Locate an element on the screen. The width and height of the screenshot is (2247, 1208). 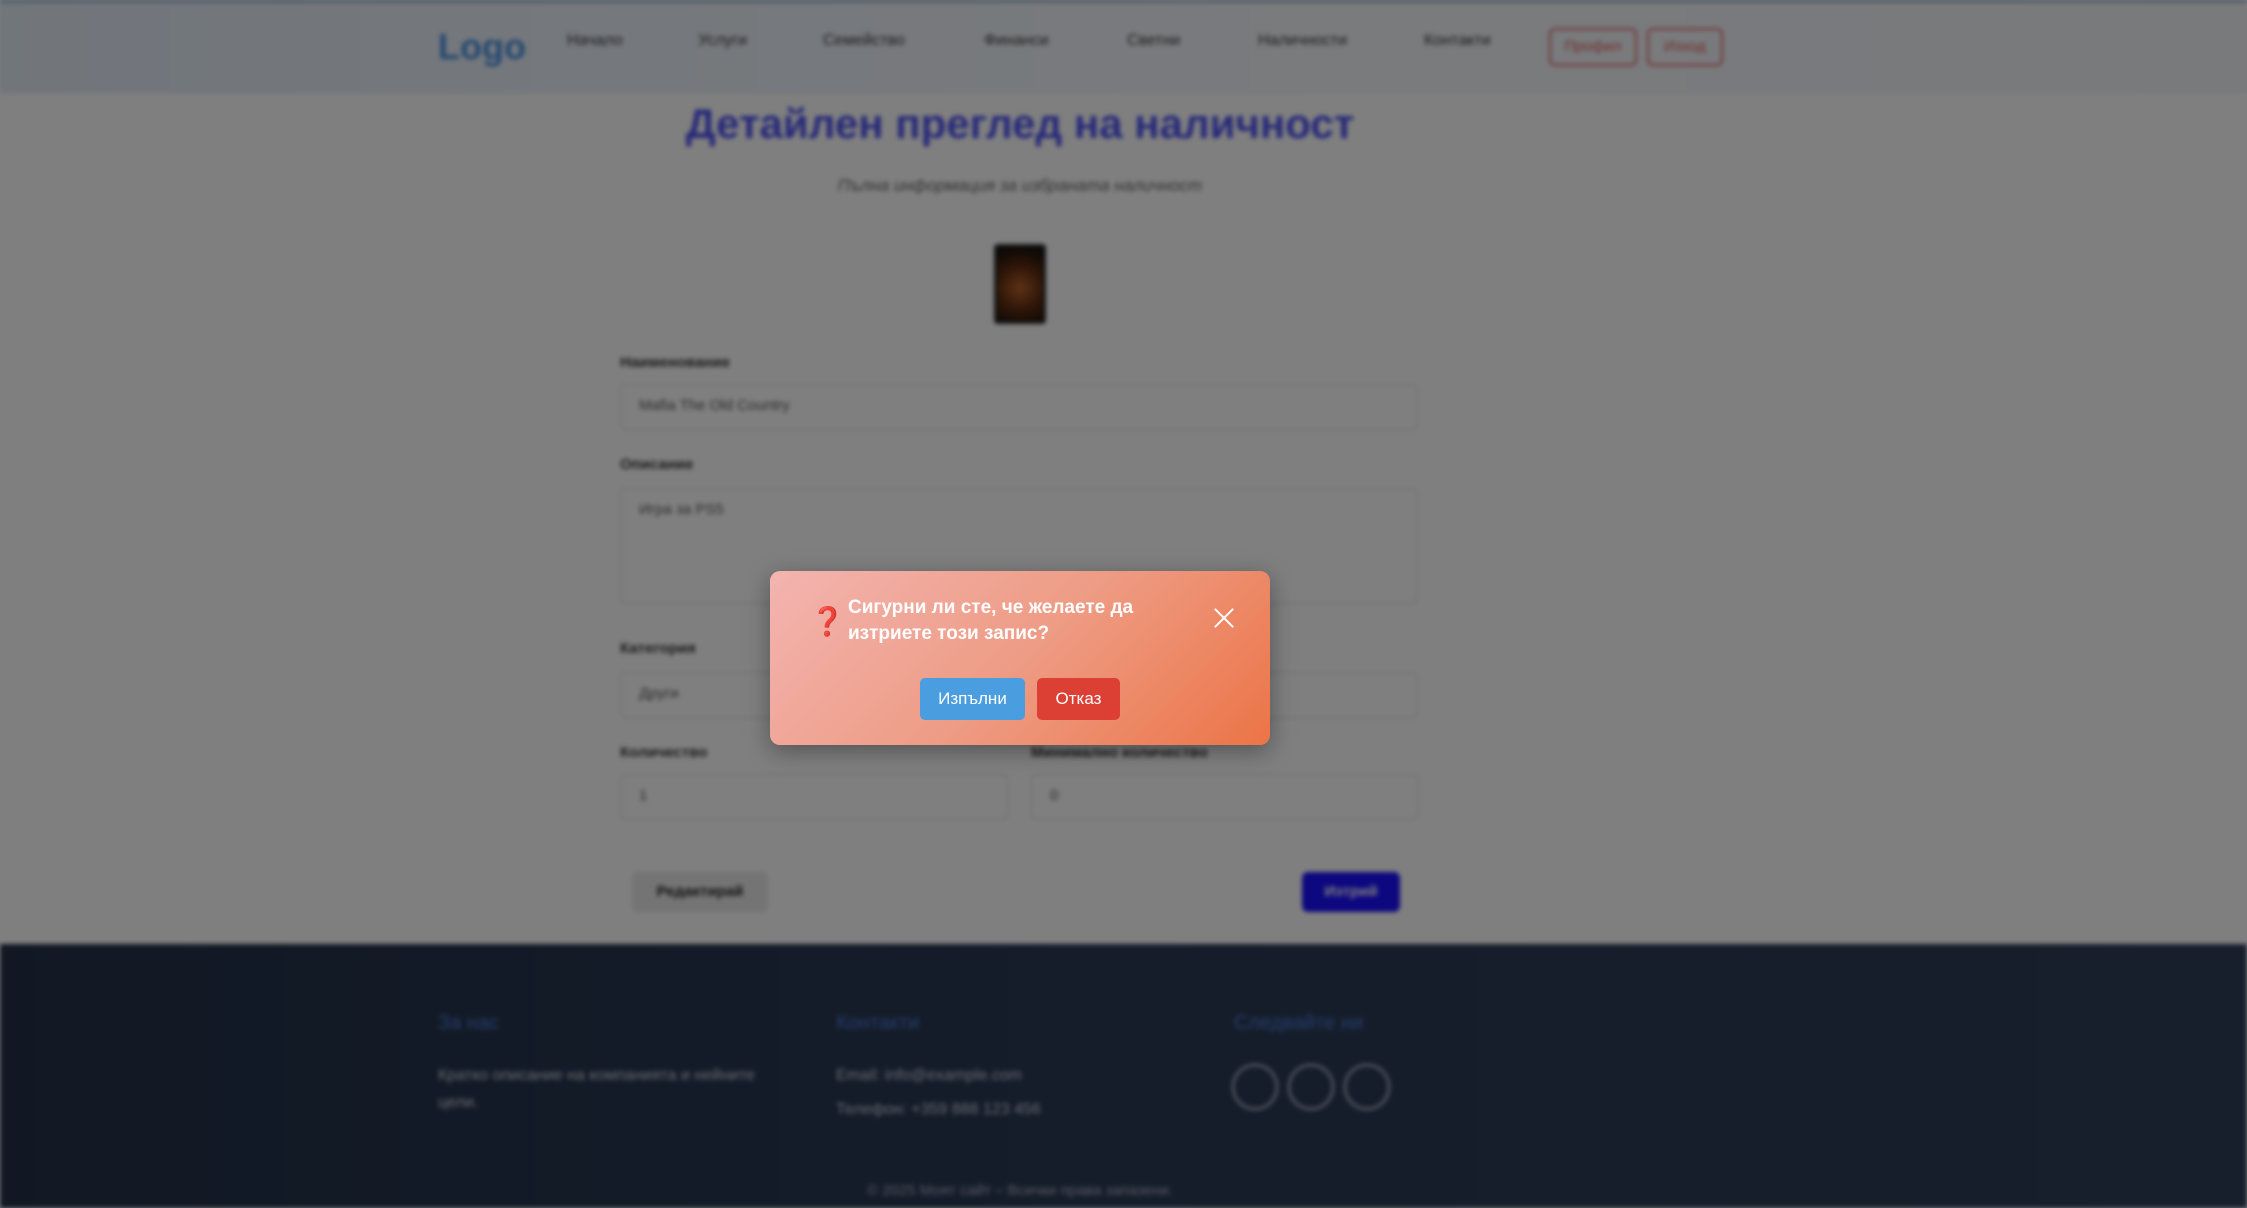
question-icon: ❓ is located at coordinates (827, 621).